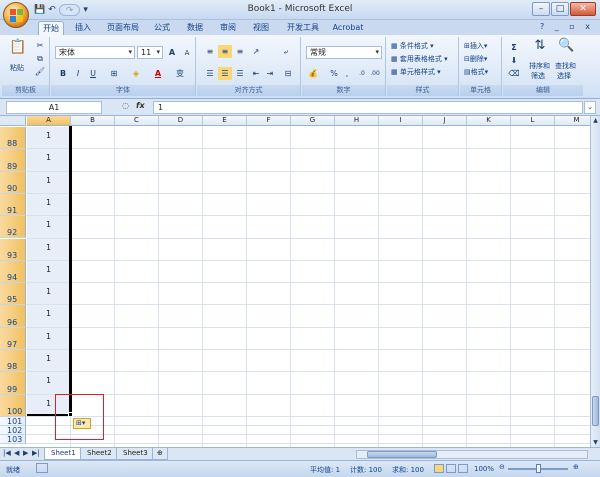 The width and height of the screenshot is (600, 477). Describe the element at coordinates (463, 468) in the screenshot. I see `page-break-view-icon` at that location.